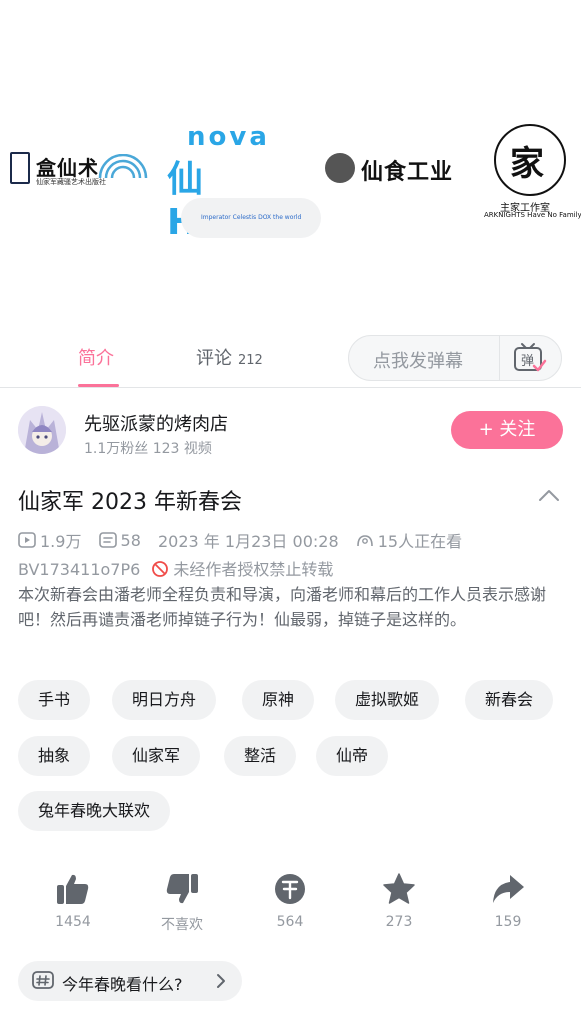 The image size is (581, 1024). Describe the element at coordinates (43, 980) in the screenshot. I see `hashtag-bubble-icon` at that location.